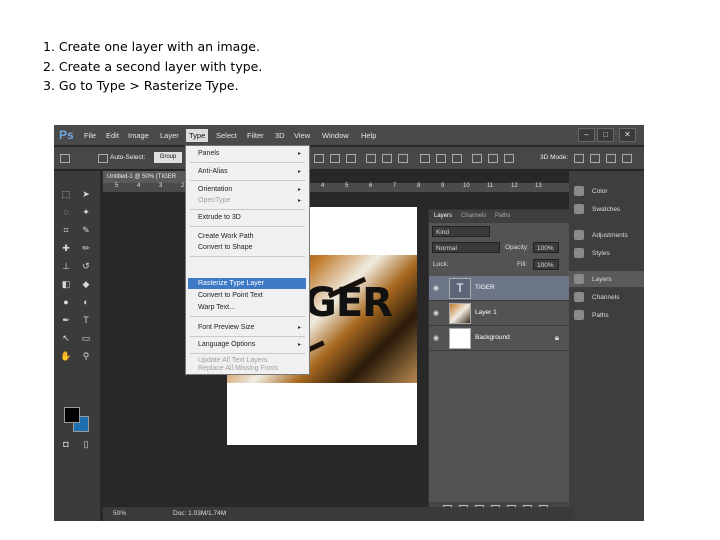 This screenshot has width=720, height=540. Describe the element at coordinates (443, 216) in the screenshot. I see `tab-layers: Layers` at that location.